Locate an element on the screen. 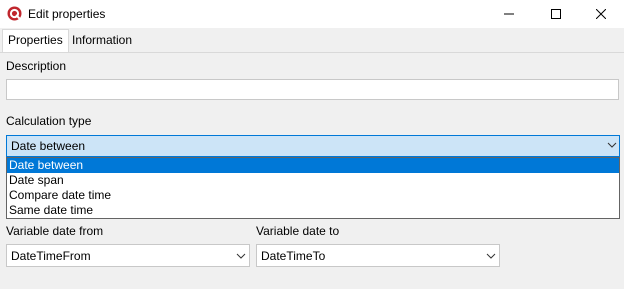 Image resolution: width=624 pixels, height=289 pixels. maximize-icon is located at coordinates (556, 14).